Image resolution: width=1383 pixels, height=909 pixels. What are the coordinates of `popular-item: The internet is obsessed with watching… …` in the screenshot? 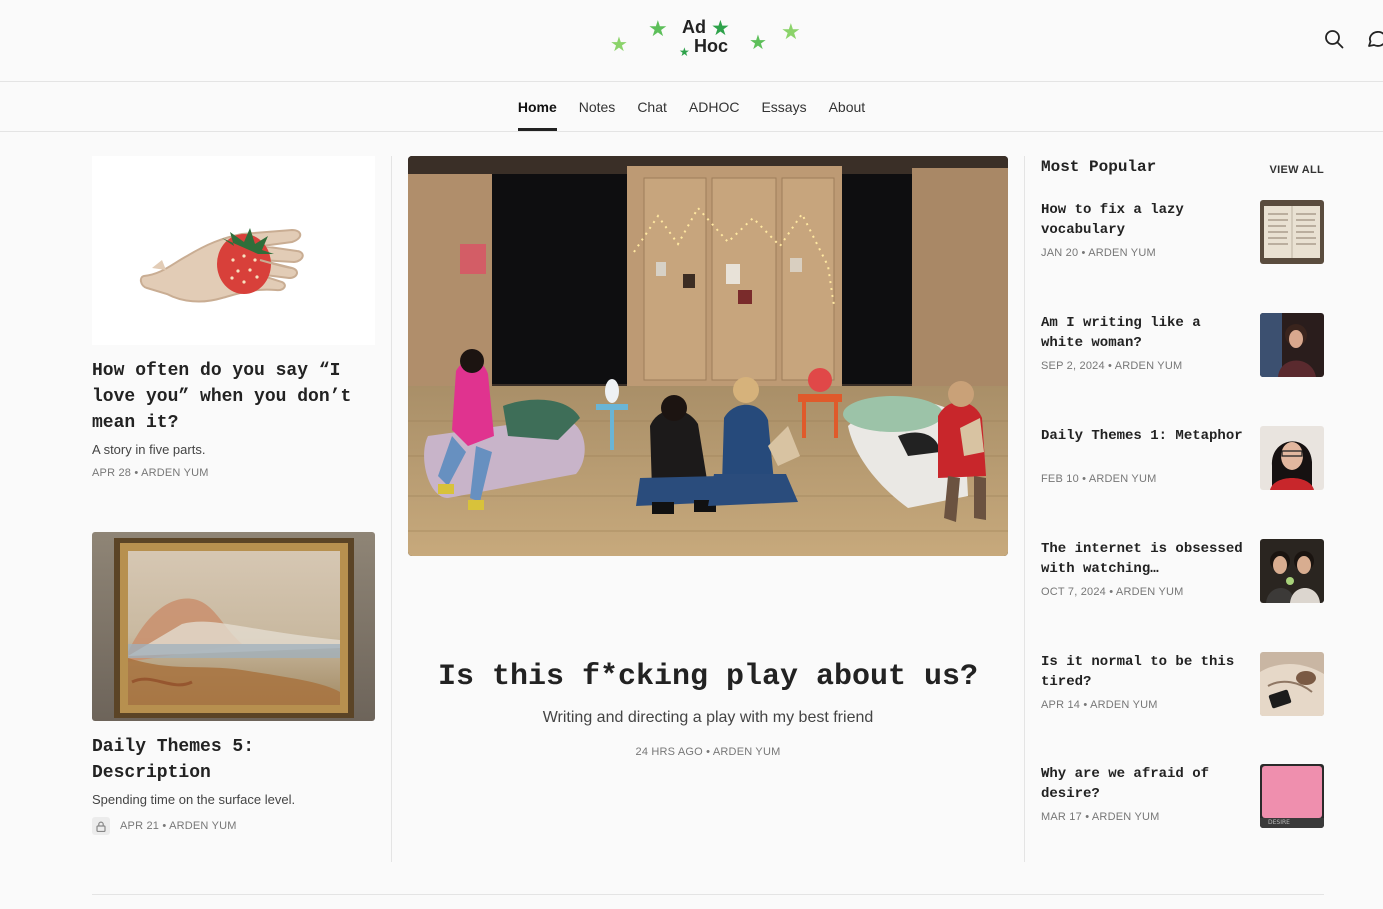 It's located at (1182, 572).